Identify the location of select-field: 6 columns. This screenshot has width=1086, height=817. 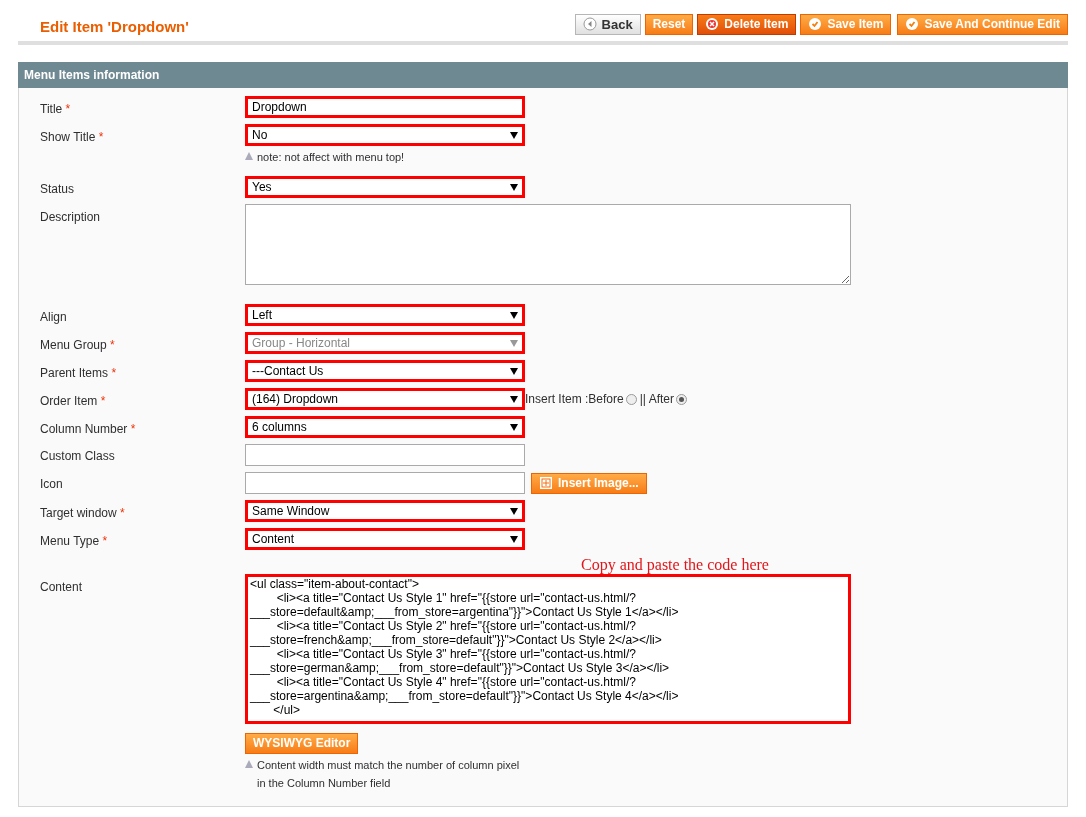
(385, 427).